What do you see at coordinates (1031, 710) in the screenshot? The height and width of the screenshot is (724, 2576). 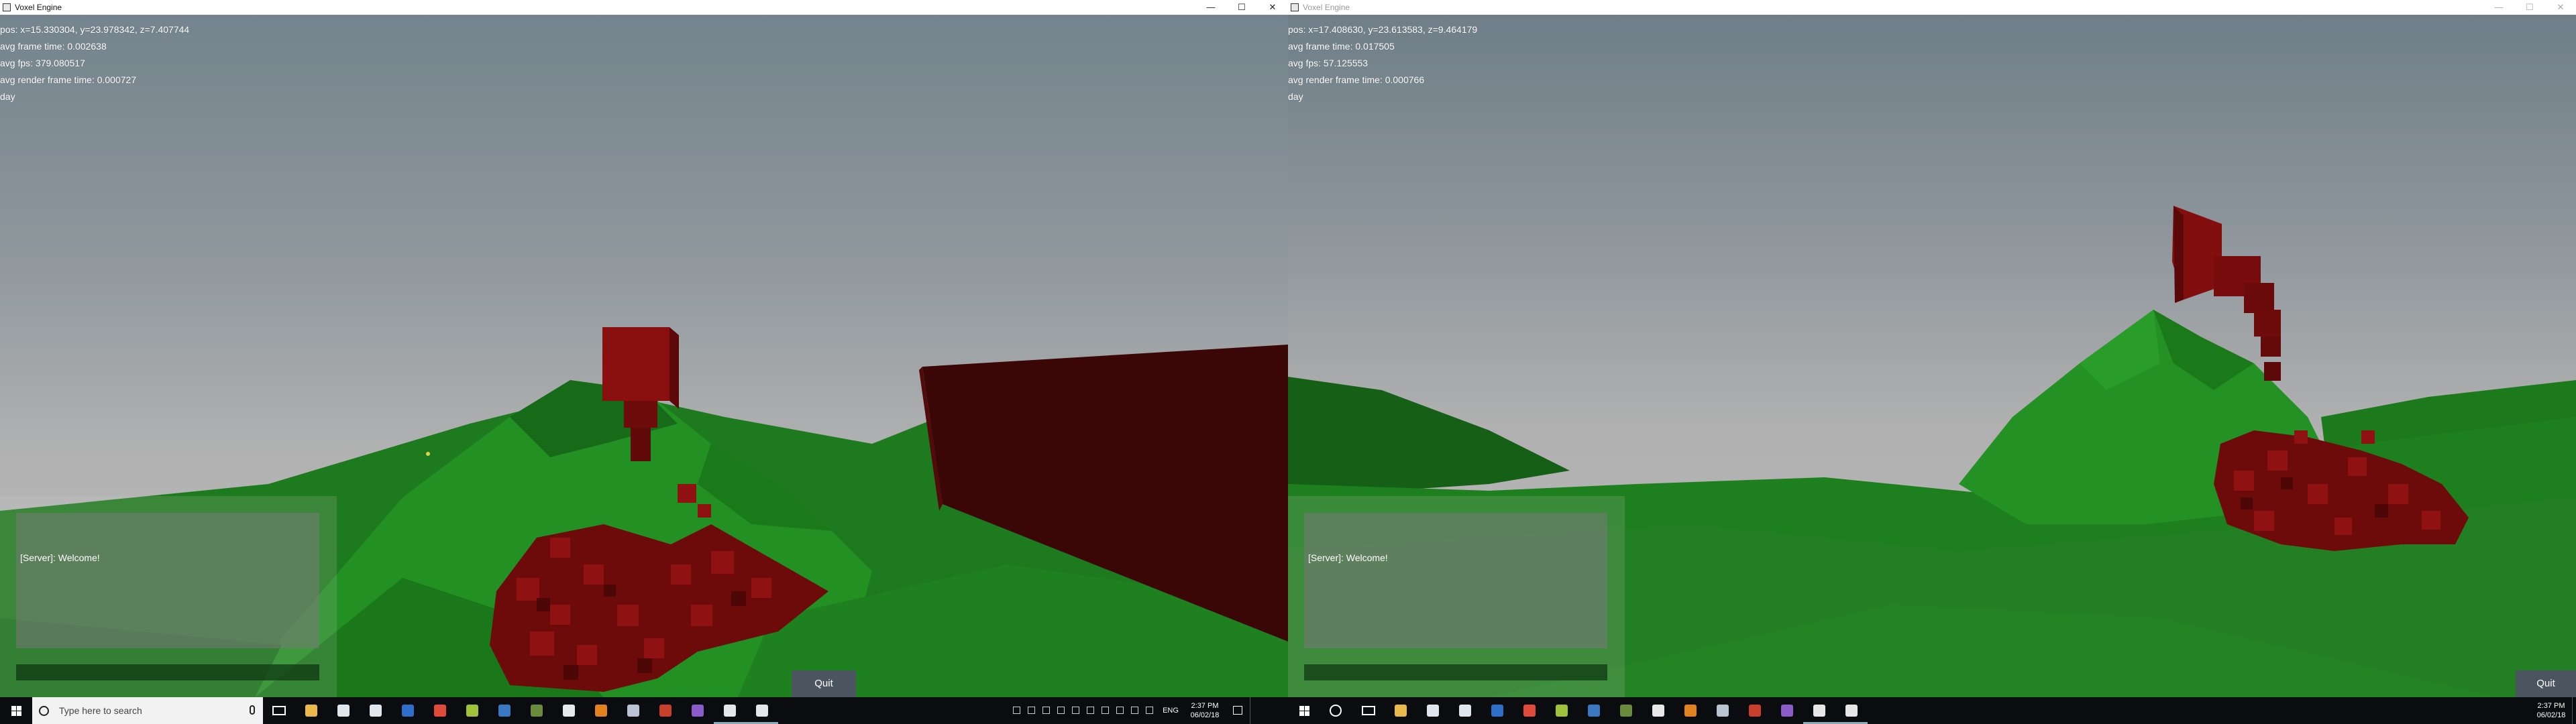 I see `chevron-up-icon` at bounding box center [1031, 710].